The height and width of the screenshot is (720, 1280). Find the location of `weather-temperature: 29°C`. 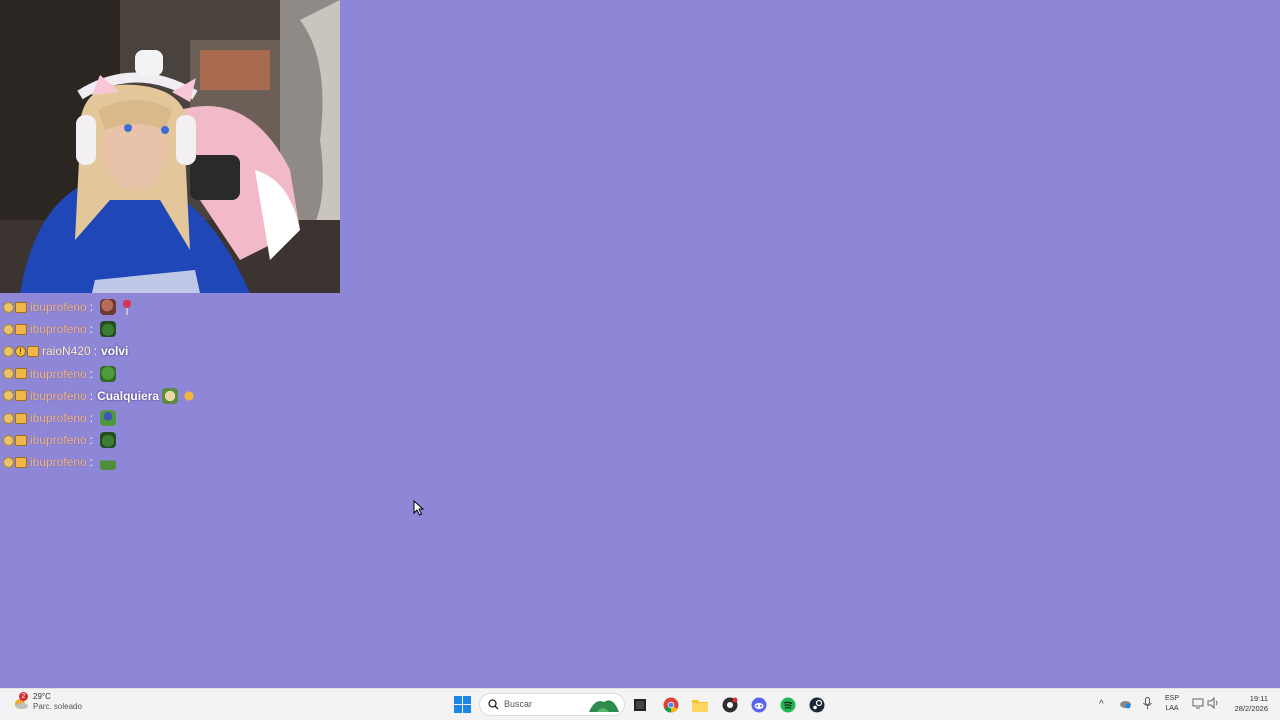

weather-temperature: 29°C is located at coordinates (42, 696).